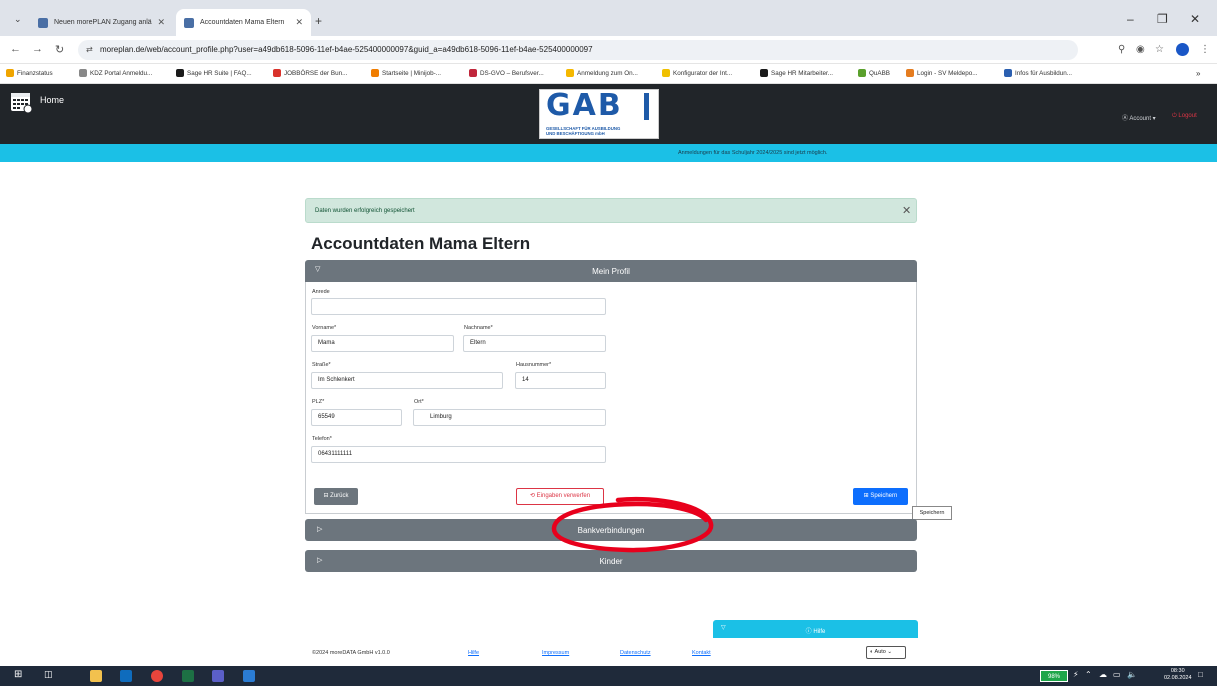 This screenshot has height=686, width=1217. I want to click on bookmark-item: QuABB, so click(874, 73).